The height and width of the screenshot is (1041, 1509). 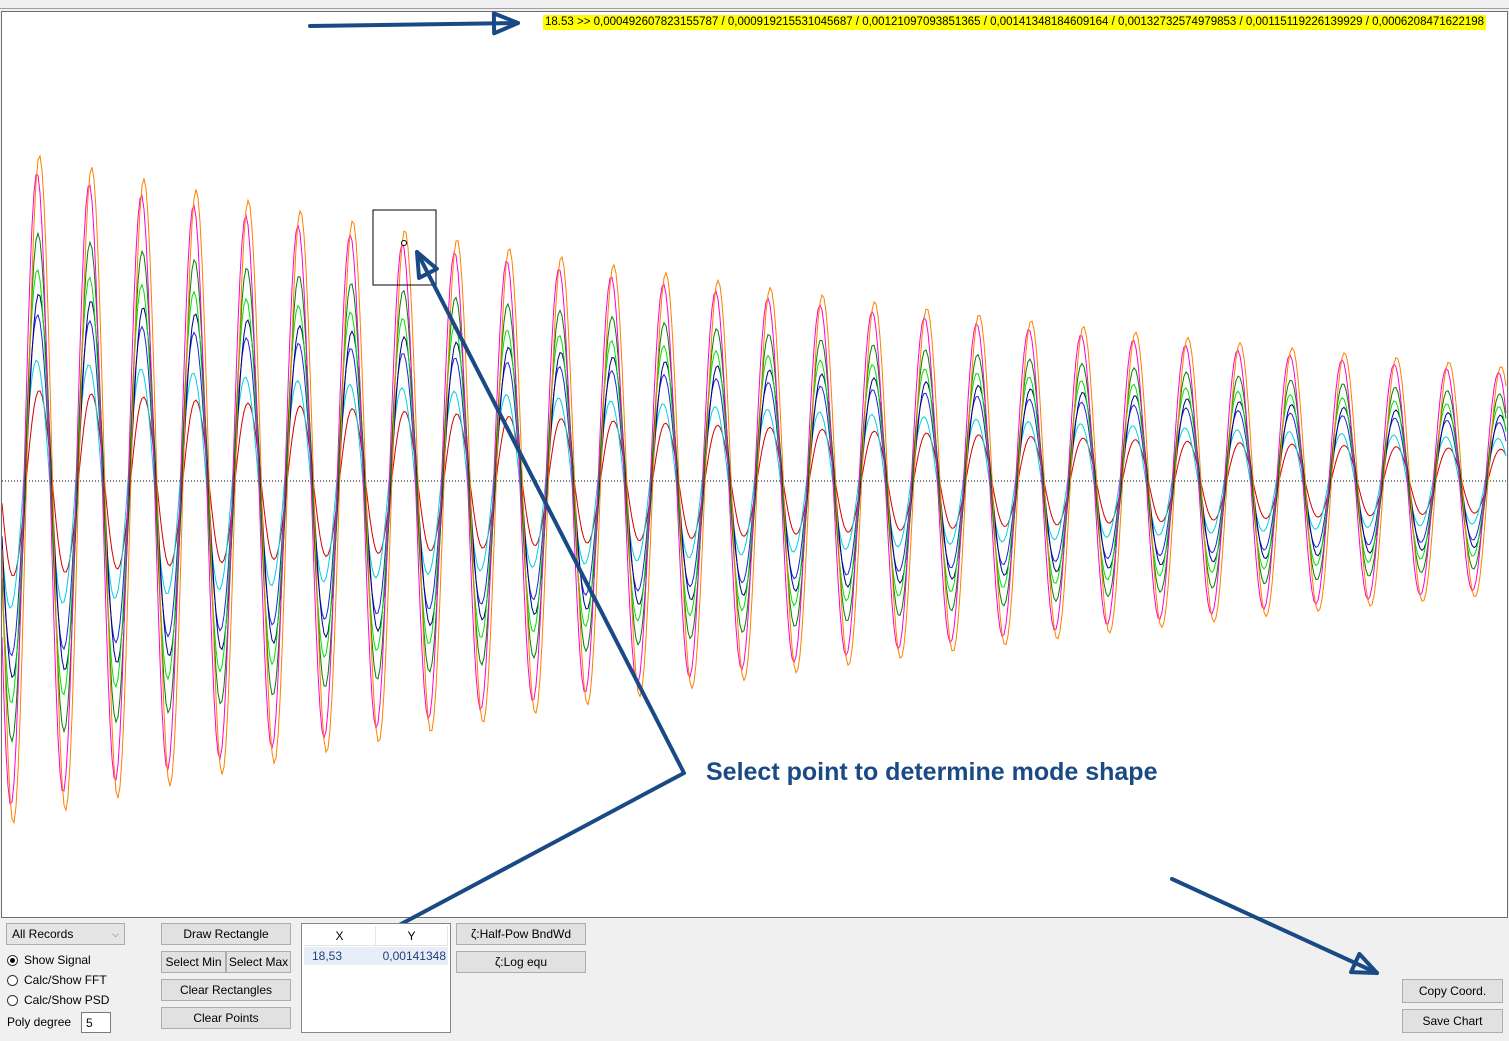 What do you see at coordinates (258, 962) in the screenshot?
I see `select-max-button: Select Max` at bounding box center [258, 962].